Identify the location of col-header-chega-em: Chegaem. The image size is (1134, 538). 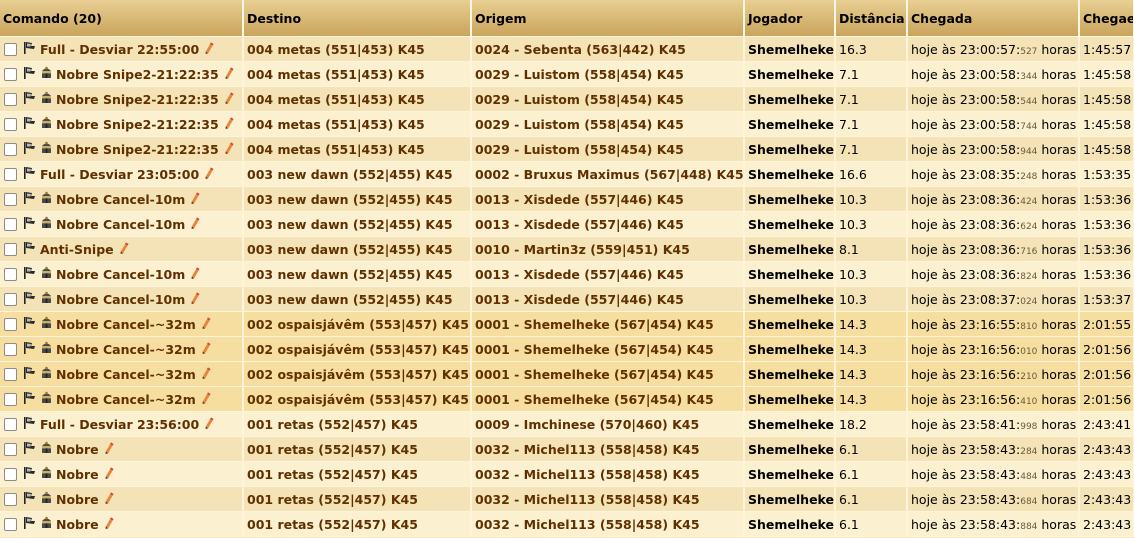
(1106, 18).